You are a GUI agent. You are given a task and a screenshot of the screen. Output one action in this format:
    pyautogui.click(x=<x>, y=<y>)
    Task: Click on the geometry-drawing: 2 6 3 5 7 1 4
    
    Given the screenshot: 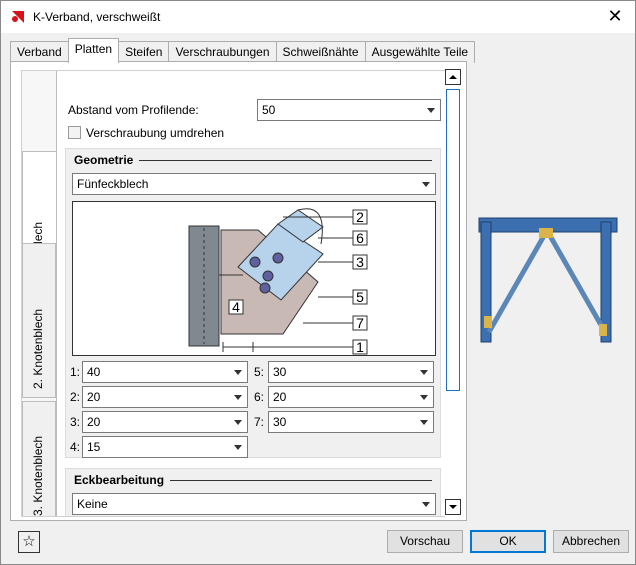 What is the action you would take?
    pyautogui.click(x=278, y=281)
    